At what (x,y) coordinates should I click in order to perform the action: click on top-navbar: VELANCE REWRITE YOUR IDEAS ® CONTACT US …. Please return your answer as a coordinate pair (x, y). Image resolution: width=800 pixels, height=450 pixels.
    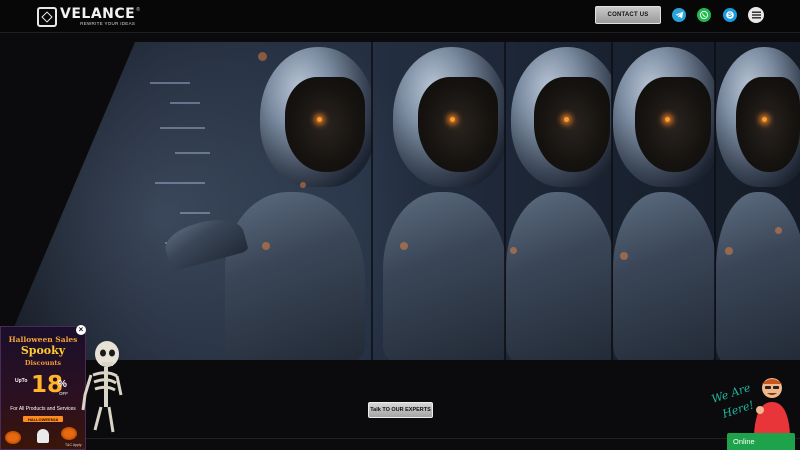
    Looking at the image, I should click on (400, 16).